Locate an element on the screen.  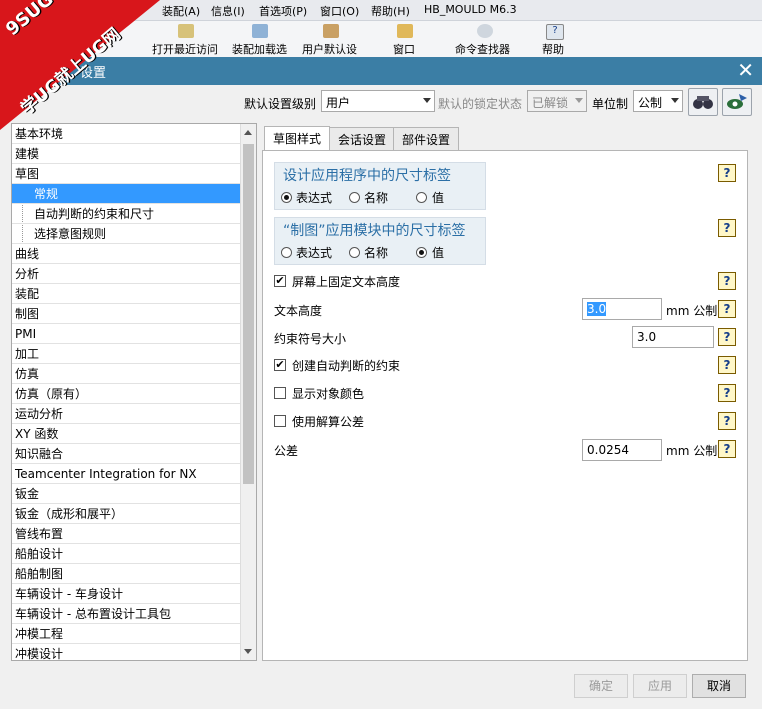
view-changes-button is located at coordinates (737, 102).